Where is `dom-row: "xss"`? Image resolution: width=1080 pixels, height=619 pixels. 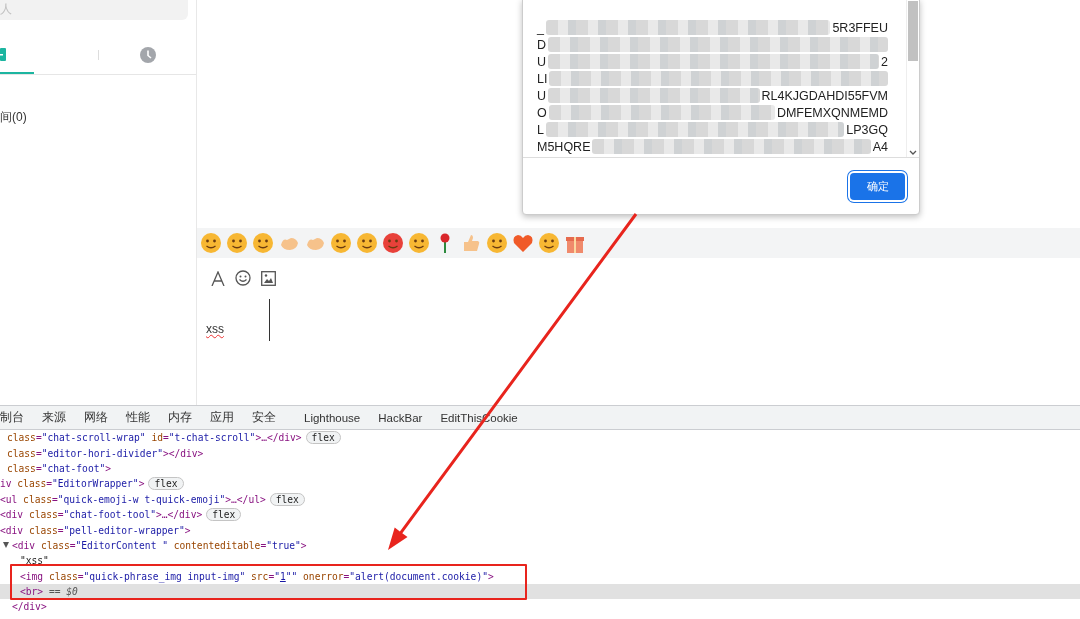 dom-row: "xss" is located at coordinates (540, 561).